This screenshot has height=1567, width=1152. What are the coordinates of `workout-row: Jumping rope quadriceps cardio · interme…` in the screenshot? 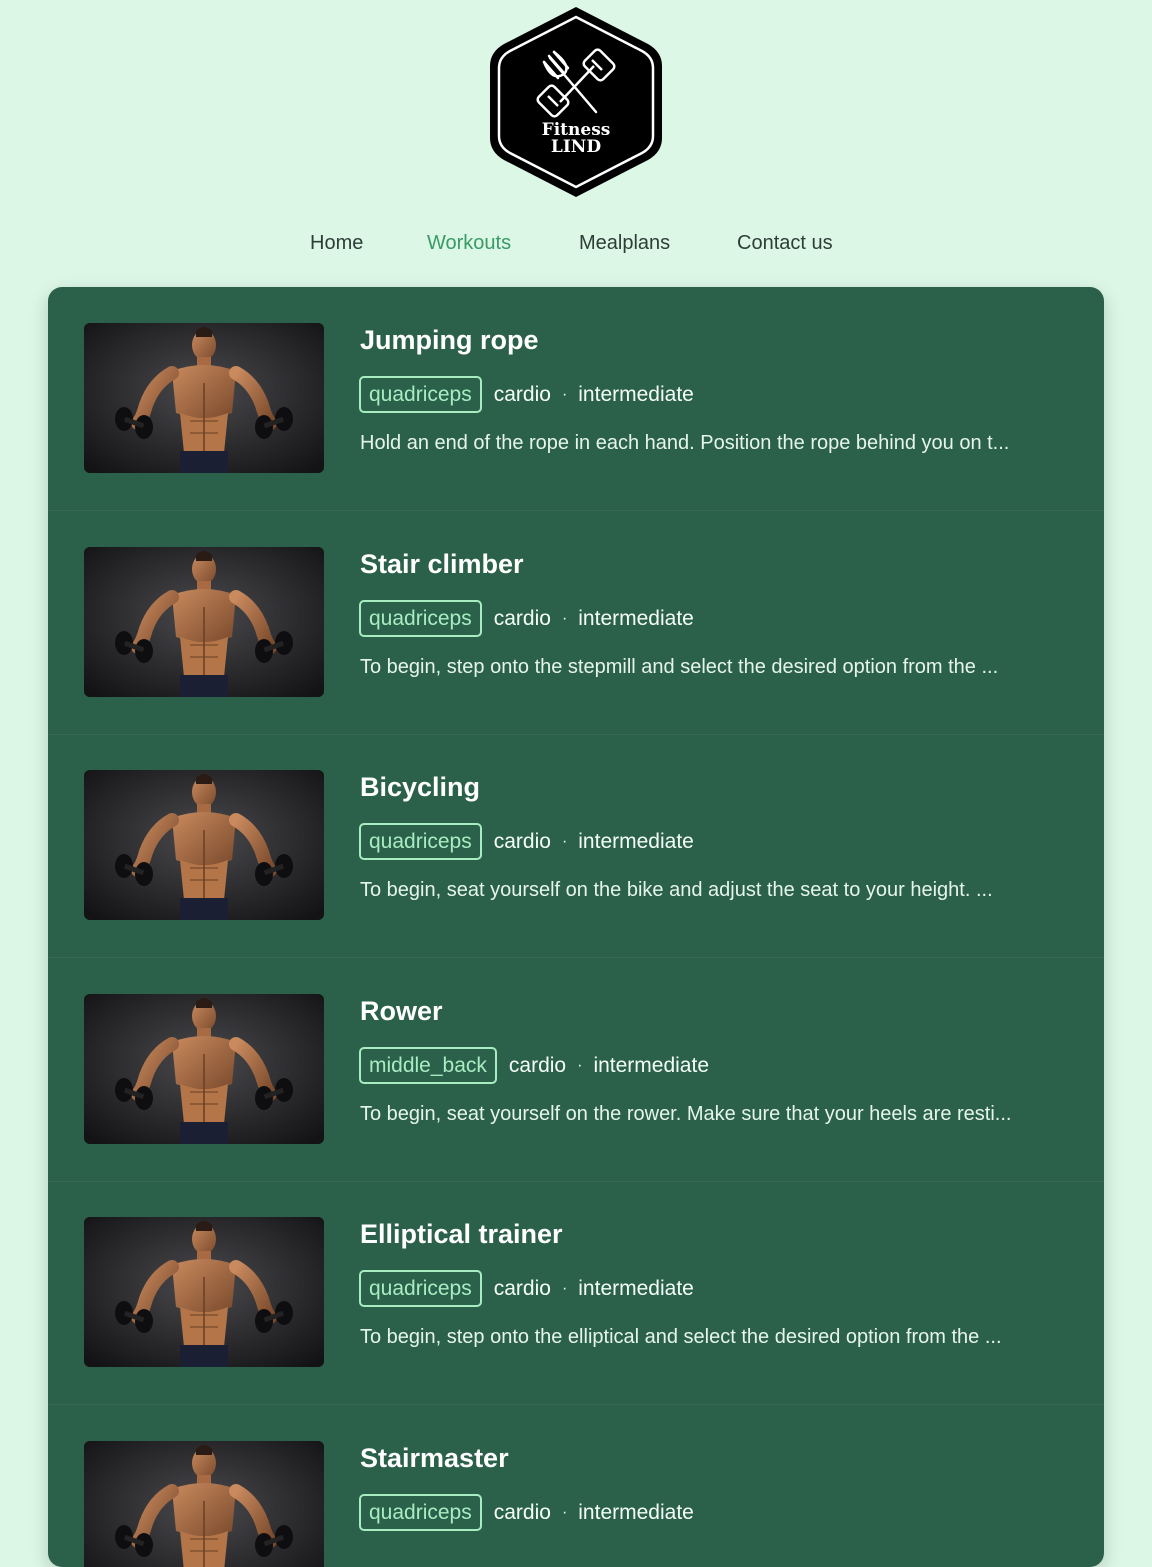 It's located at (576, 399).